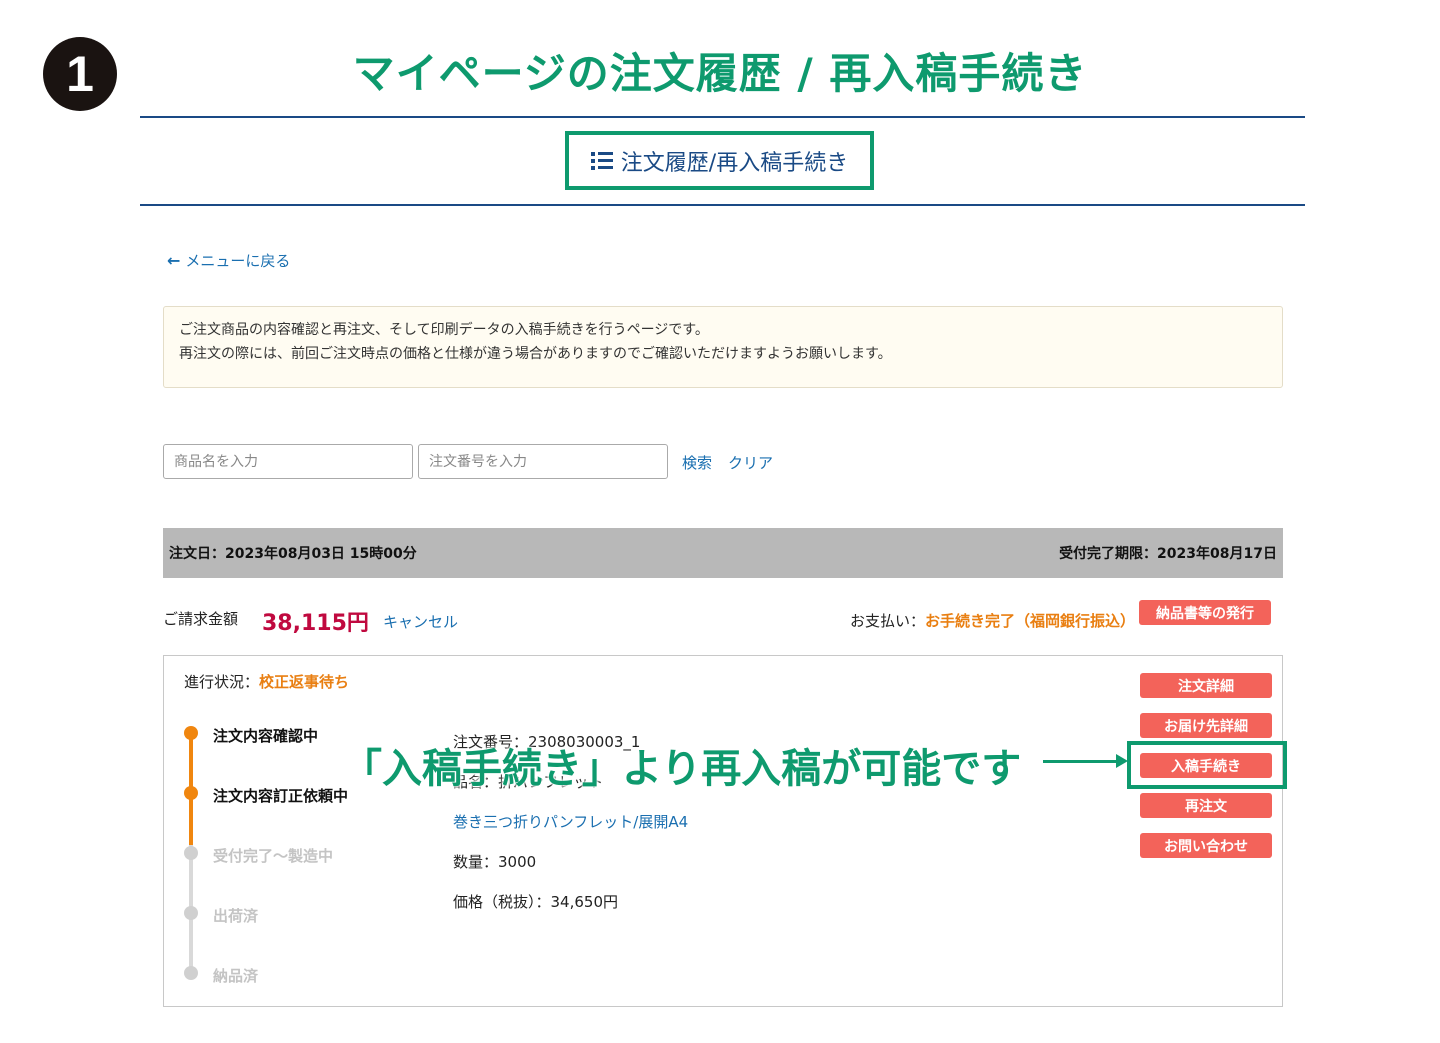 The width and height of the screenshot is (1440, 1043). Describe the element at coordinates (281, 796) in the screenshot. I see `timeline-step-2: 注文内容訂正依頼中` at that location.